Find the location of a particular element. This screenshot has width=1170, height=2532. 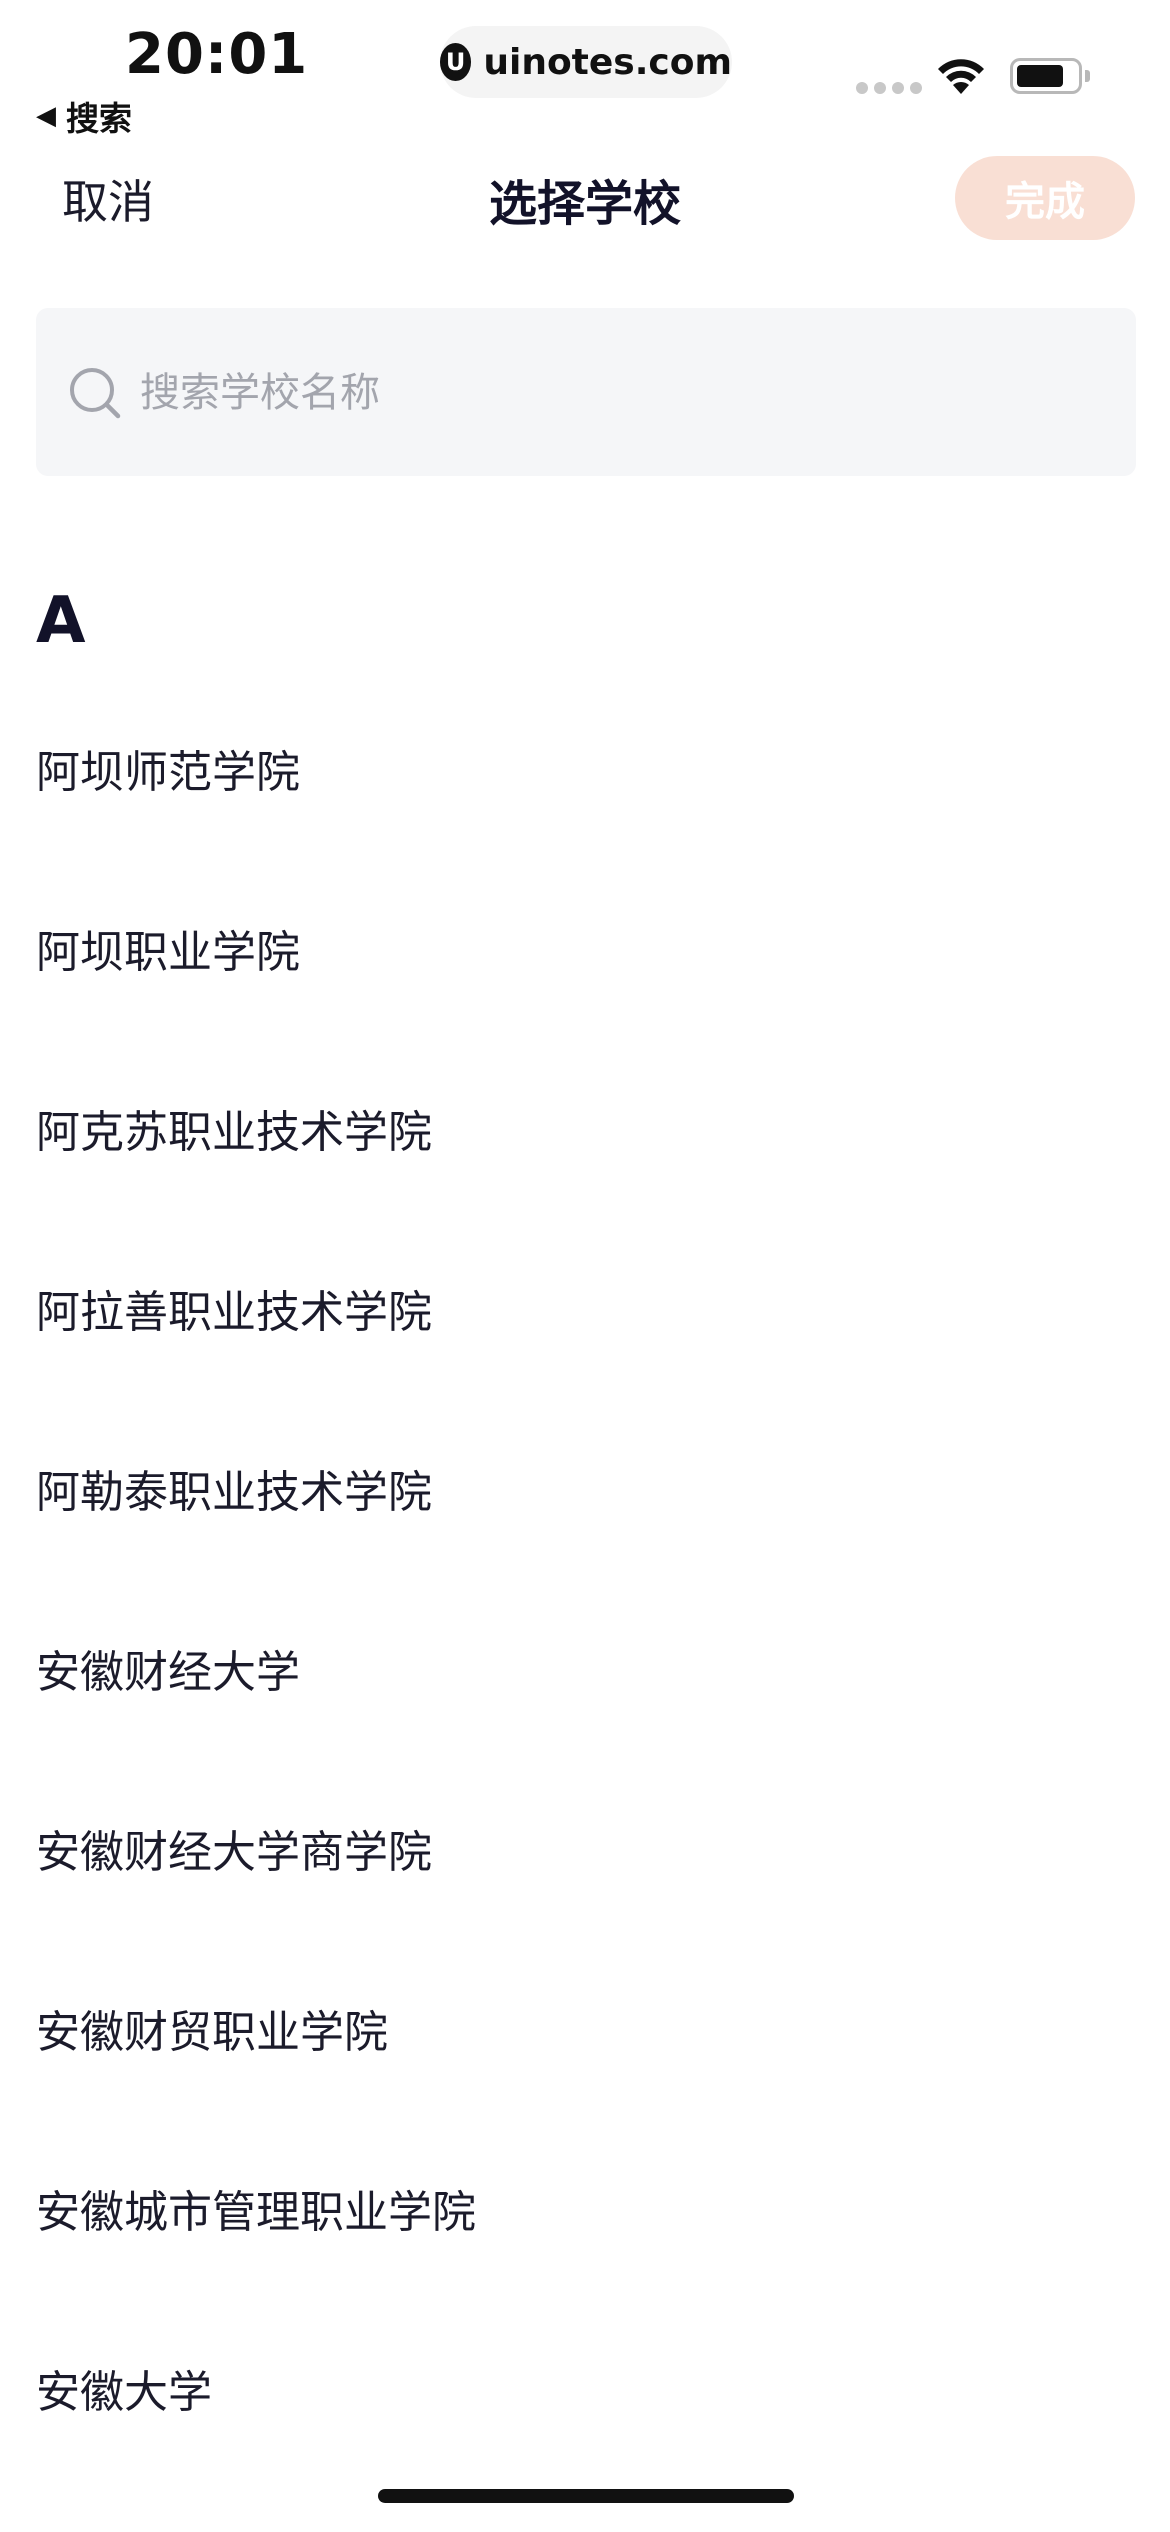

url-pill: U uinotes.com is located at coordinates (586, 62).